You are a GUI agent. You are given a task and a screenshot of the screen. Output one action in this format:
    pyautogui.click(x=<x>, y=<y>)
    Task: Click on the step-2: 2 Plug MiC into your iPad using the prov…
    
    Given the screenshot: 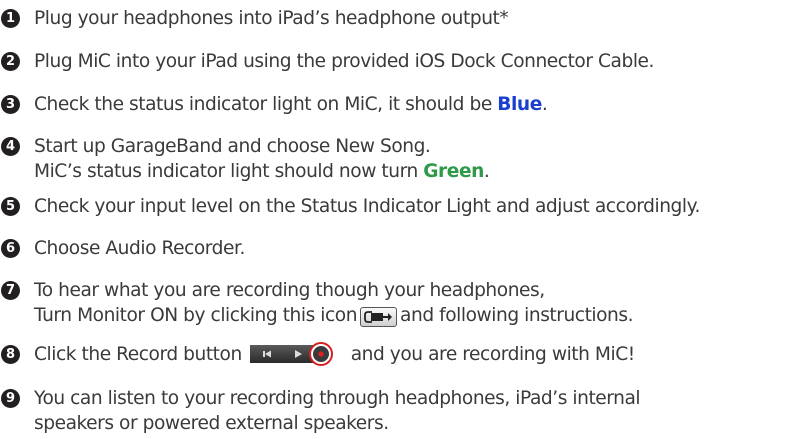 What is the action you would take?
    pyautogui.click(x=398, y=61)
    